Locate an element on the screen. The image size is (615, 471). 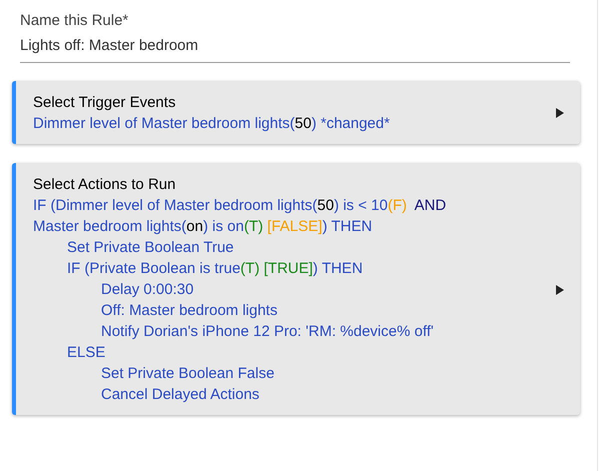
section-title: Select Trigger Events is located at coordinates (104, 102).